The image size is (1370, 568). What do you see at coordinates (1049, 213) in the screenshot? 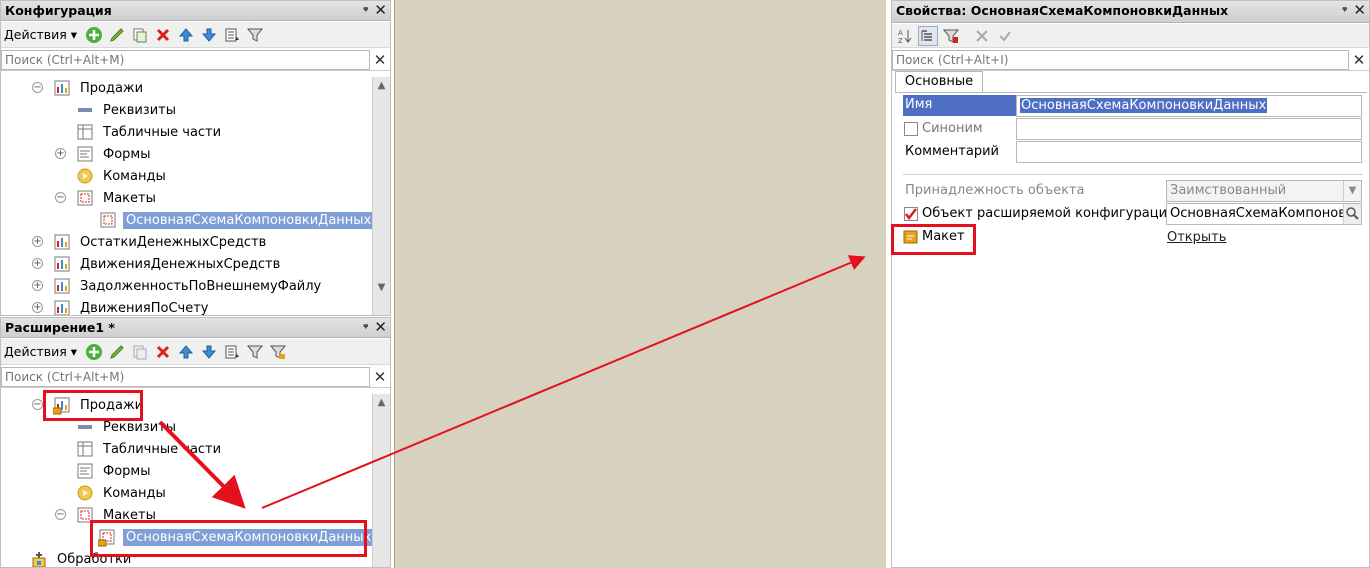
I see `ext-object-label: Объект расширяемой конфигурации` at bounding box center [1049, 213].